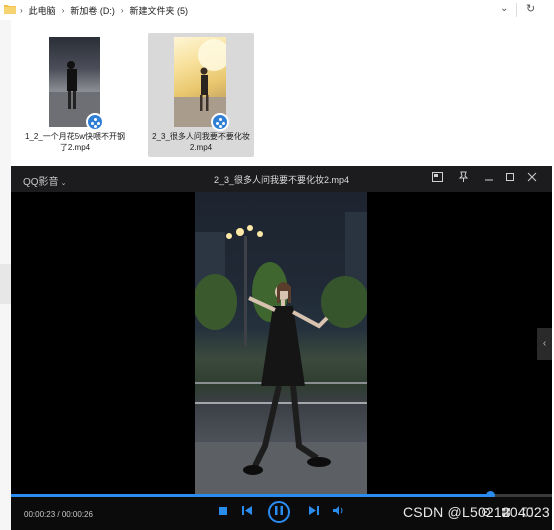  I want to click on folder-icon, so click(10, 9).